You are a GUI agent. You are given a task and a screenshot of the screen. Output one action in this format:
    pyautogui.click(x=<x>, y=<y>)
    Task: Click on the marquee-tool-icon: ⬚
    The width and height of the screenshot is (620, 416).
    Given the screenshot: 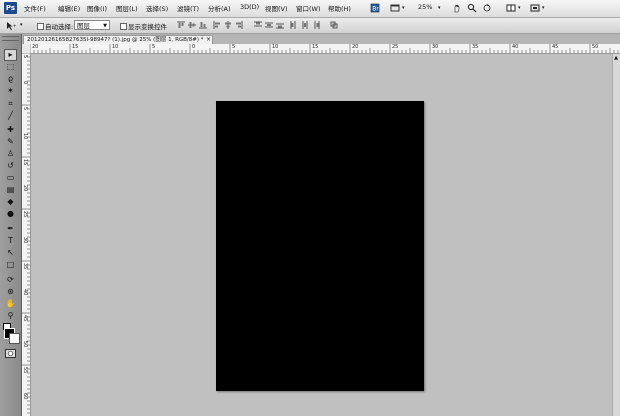 What is the action you would take?
    pyautogui.click(x=10, y=67)
    